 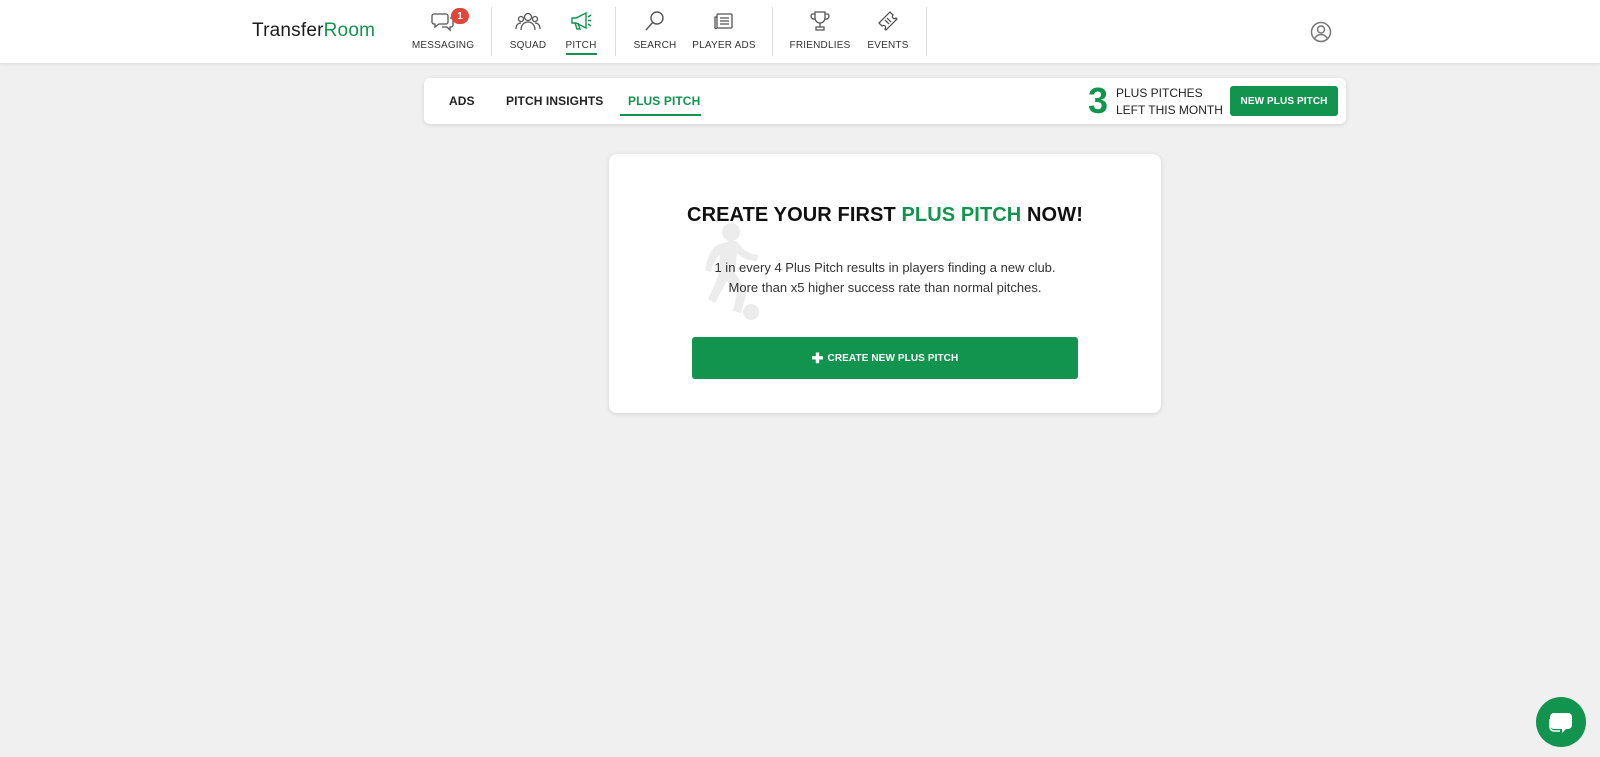 I want to click on plus-pitches-left-label: PLUS PITCHES LEFT THIS MONTH, so click(x=1169, y=102).